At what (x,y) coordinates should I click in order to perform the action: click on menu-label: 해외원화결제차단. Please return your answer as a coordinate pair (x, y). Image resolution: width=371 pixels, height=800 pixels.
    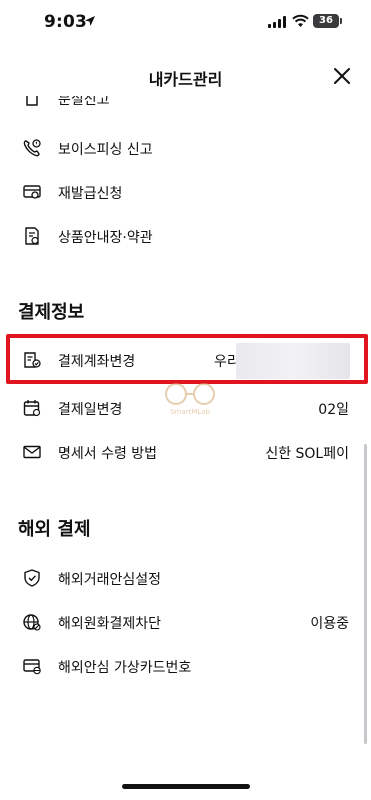
    Looking at the image, I should click on (110, 624).